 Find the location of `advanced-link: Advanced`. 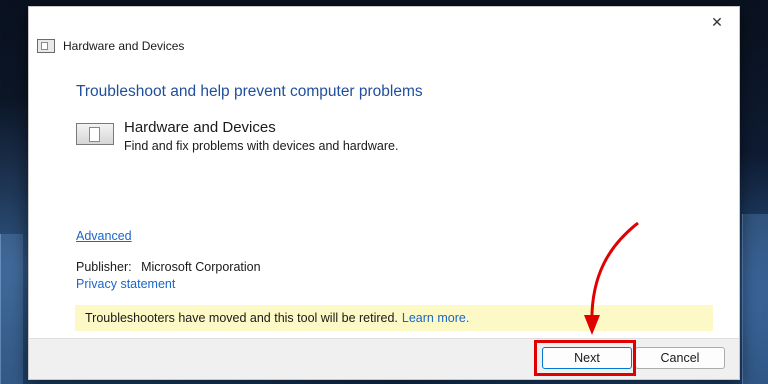

advanced-link: Advanced is located at coordinates (104, 236).